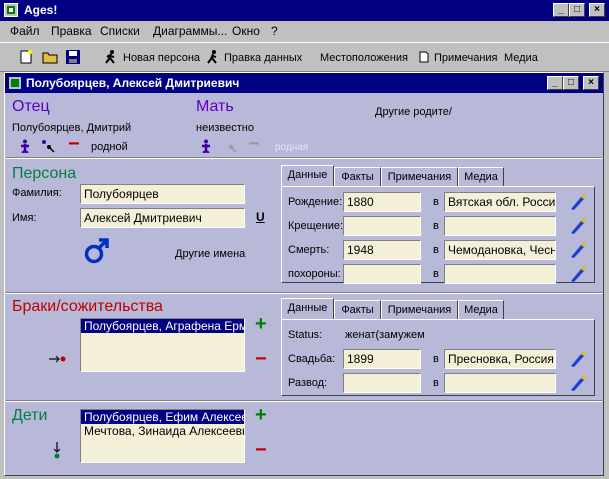  Describe the element at coordinates (315, 202) in the screenshot. I see `birth-label: Рождение:` at that location.